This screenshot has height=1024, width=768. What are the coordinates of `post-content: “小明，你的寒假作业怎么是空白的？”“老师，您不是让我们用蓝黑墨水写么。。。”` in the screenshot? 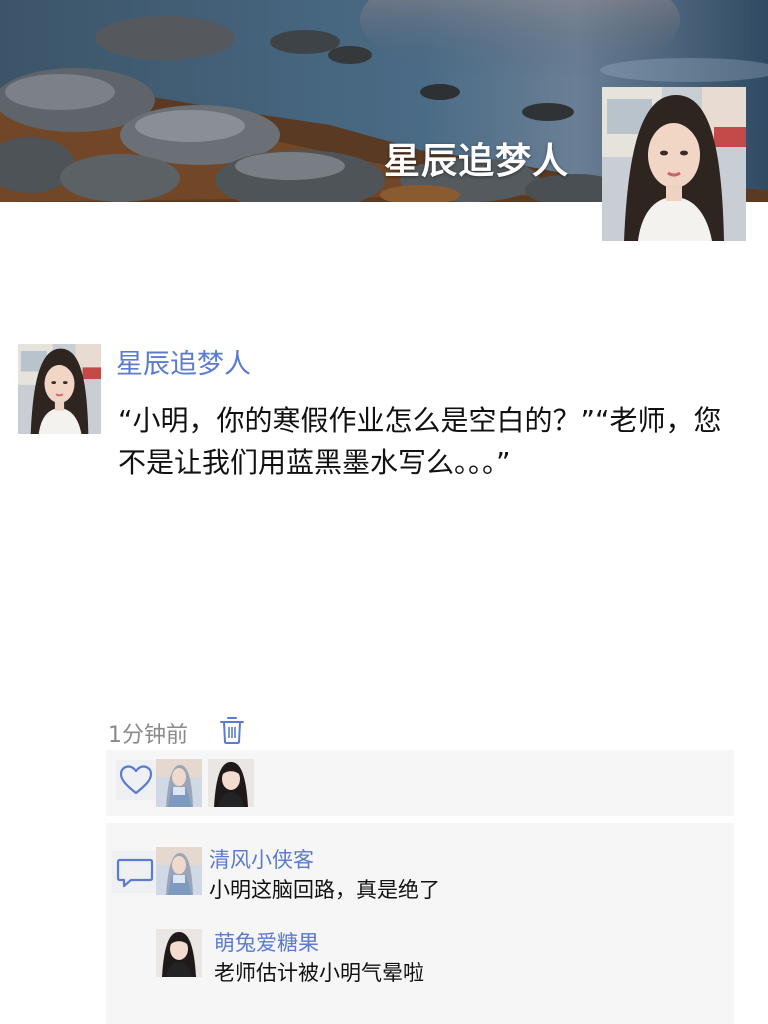 It's located at (420, 441).